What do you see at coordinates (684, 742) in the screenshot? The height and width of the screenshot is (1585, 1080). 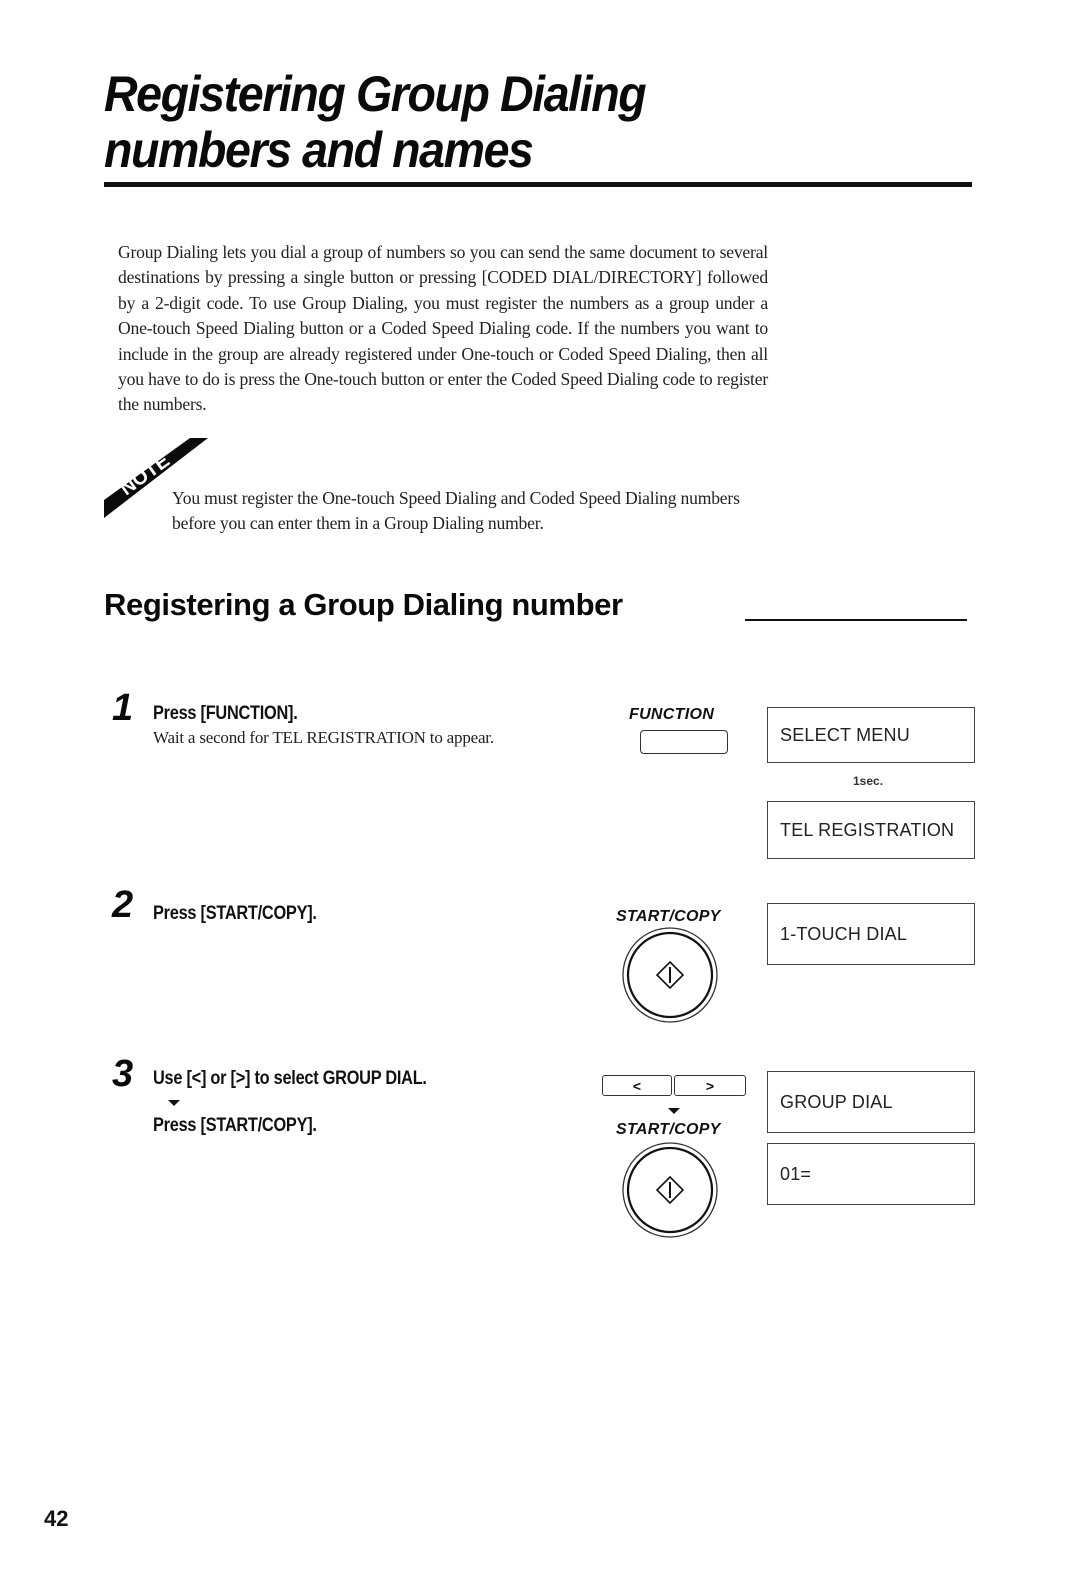 I see `function-key-button` at bounding box center [684, 742].